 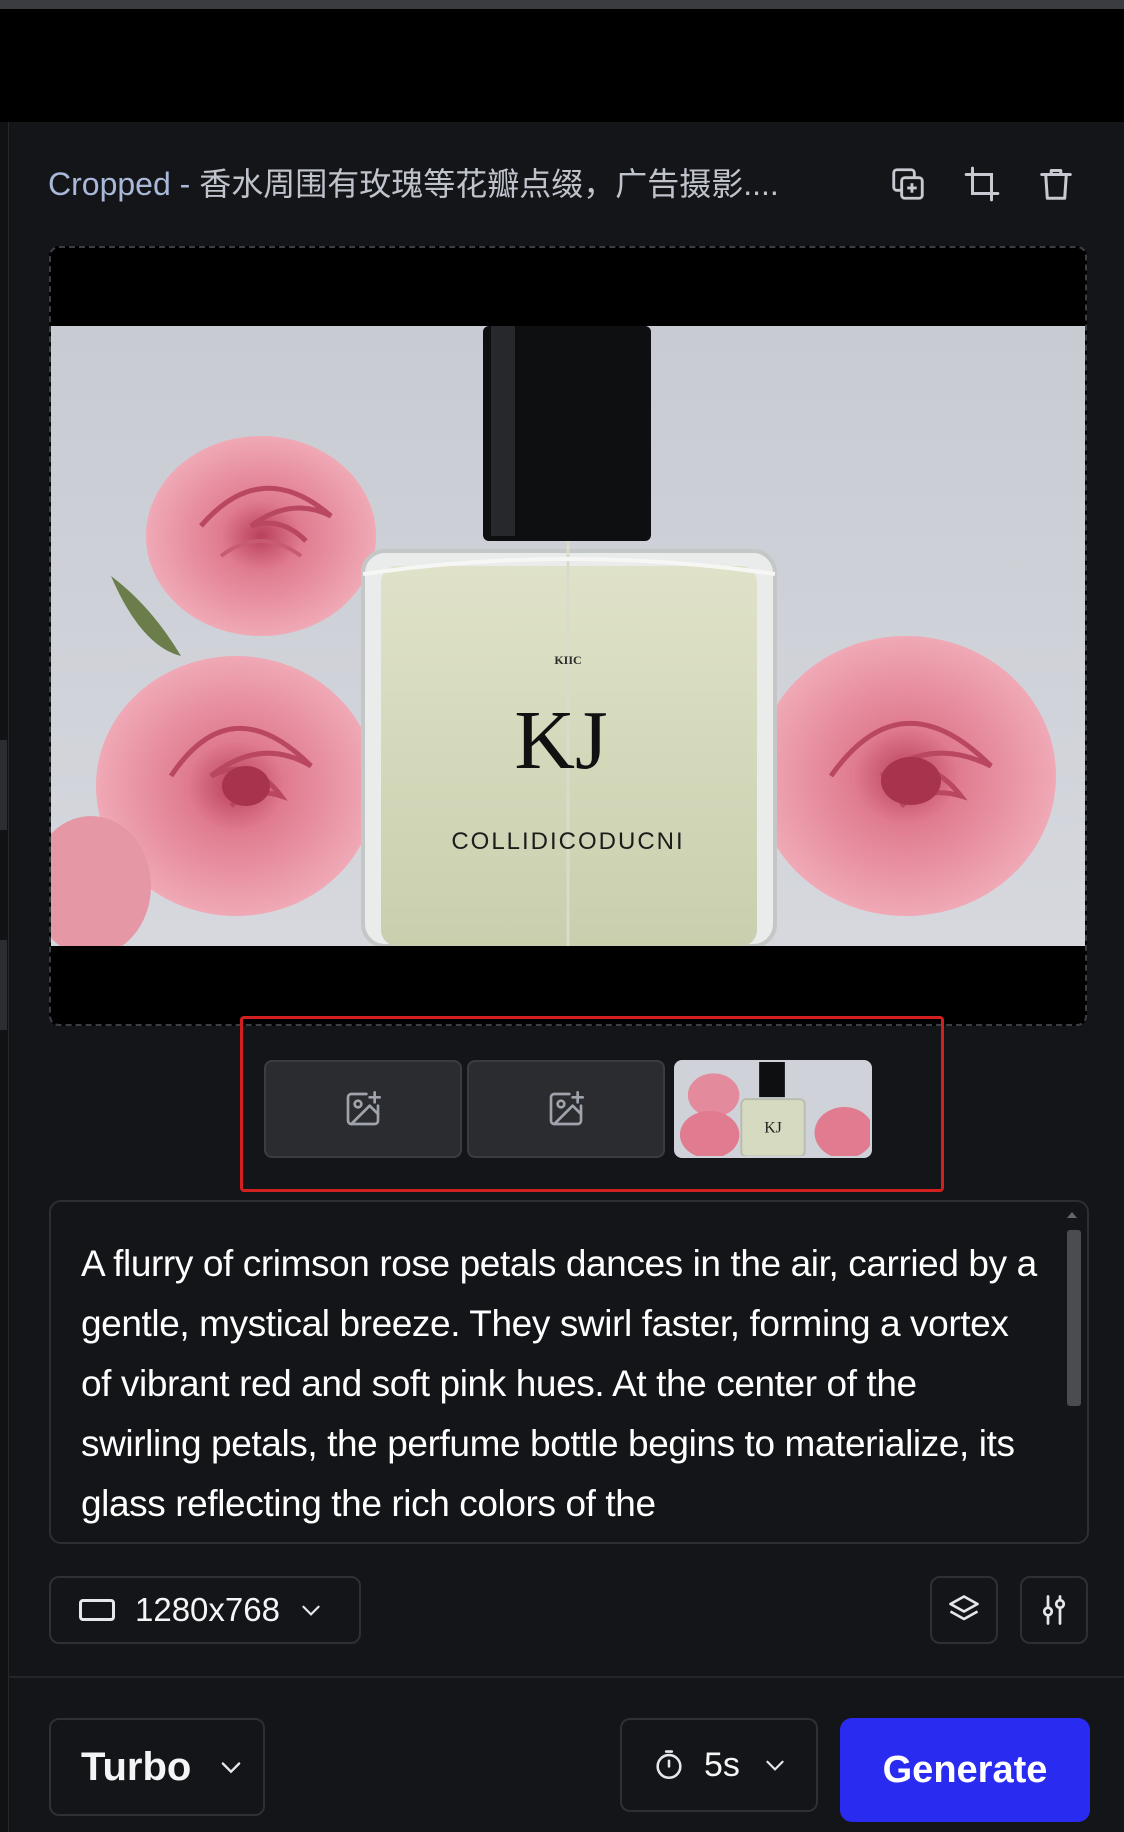 I want to click on resolution-value: 1280x768, so click(x=207, y=1609).